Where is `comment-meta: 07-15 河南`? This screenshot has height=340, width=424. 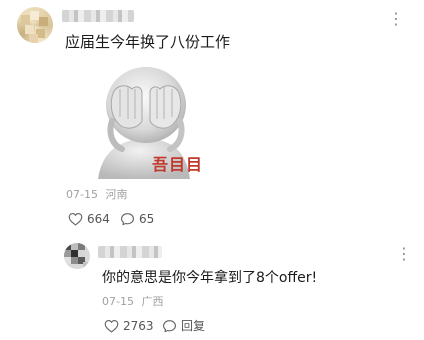
comment-meta: 07-15 河南 is located at coordinates (96, 195).